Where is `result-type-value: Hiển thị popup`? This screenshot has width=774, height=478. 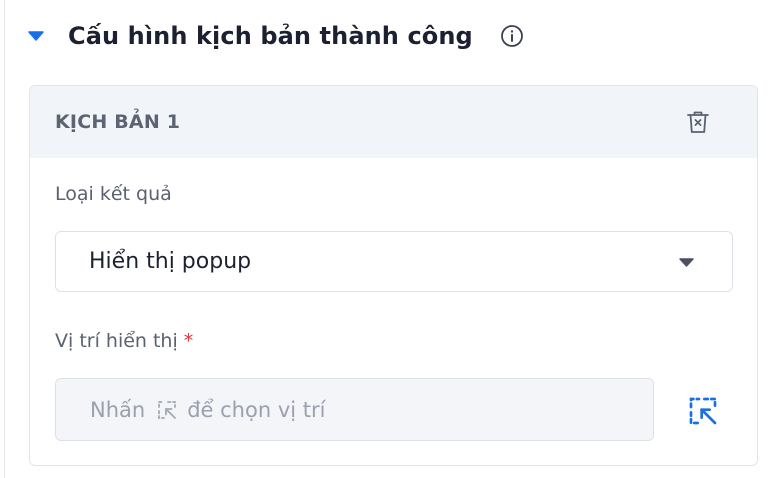
result-type-value: Hiển thị popup is located at coordinates (170, 261).